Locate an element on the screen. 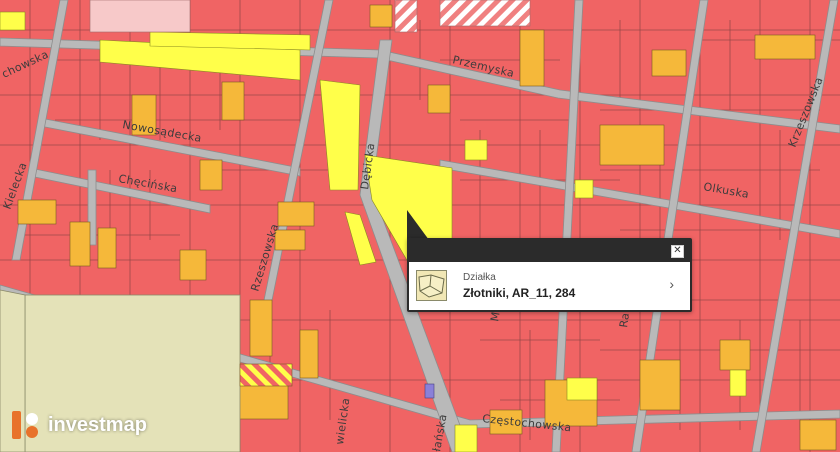 This screenshot has width=840, height=452. parcel-thumbnail-icon is located at coordinates (431, 285).